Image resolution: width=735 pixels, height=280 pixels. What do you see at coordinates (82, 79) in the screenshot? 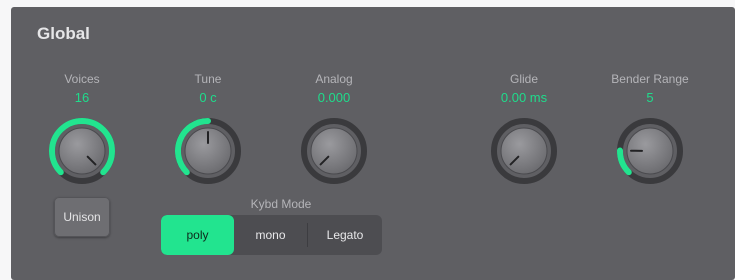
I see `voices-label: Voices` at bounding box center [82, 79].